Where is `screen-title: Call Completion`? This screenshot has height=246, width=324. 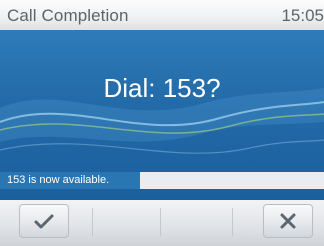 screen-title: Call Completion is located at coordinates (68, 15).